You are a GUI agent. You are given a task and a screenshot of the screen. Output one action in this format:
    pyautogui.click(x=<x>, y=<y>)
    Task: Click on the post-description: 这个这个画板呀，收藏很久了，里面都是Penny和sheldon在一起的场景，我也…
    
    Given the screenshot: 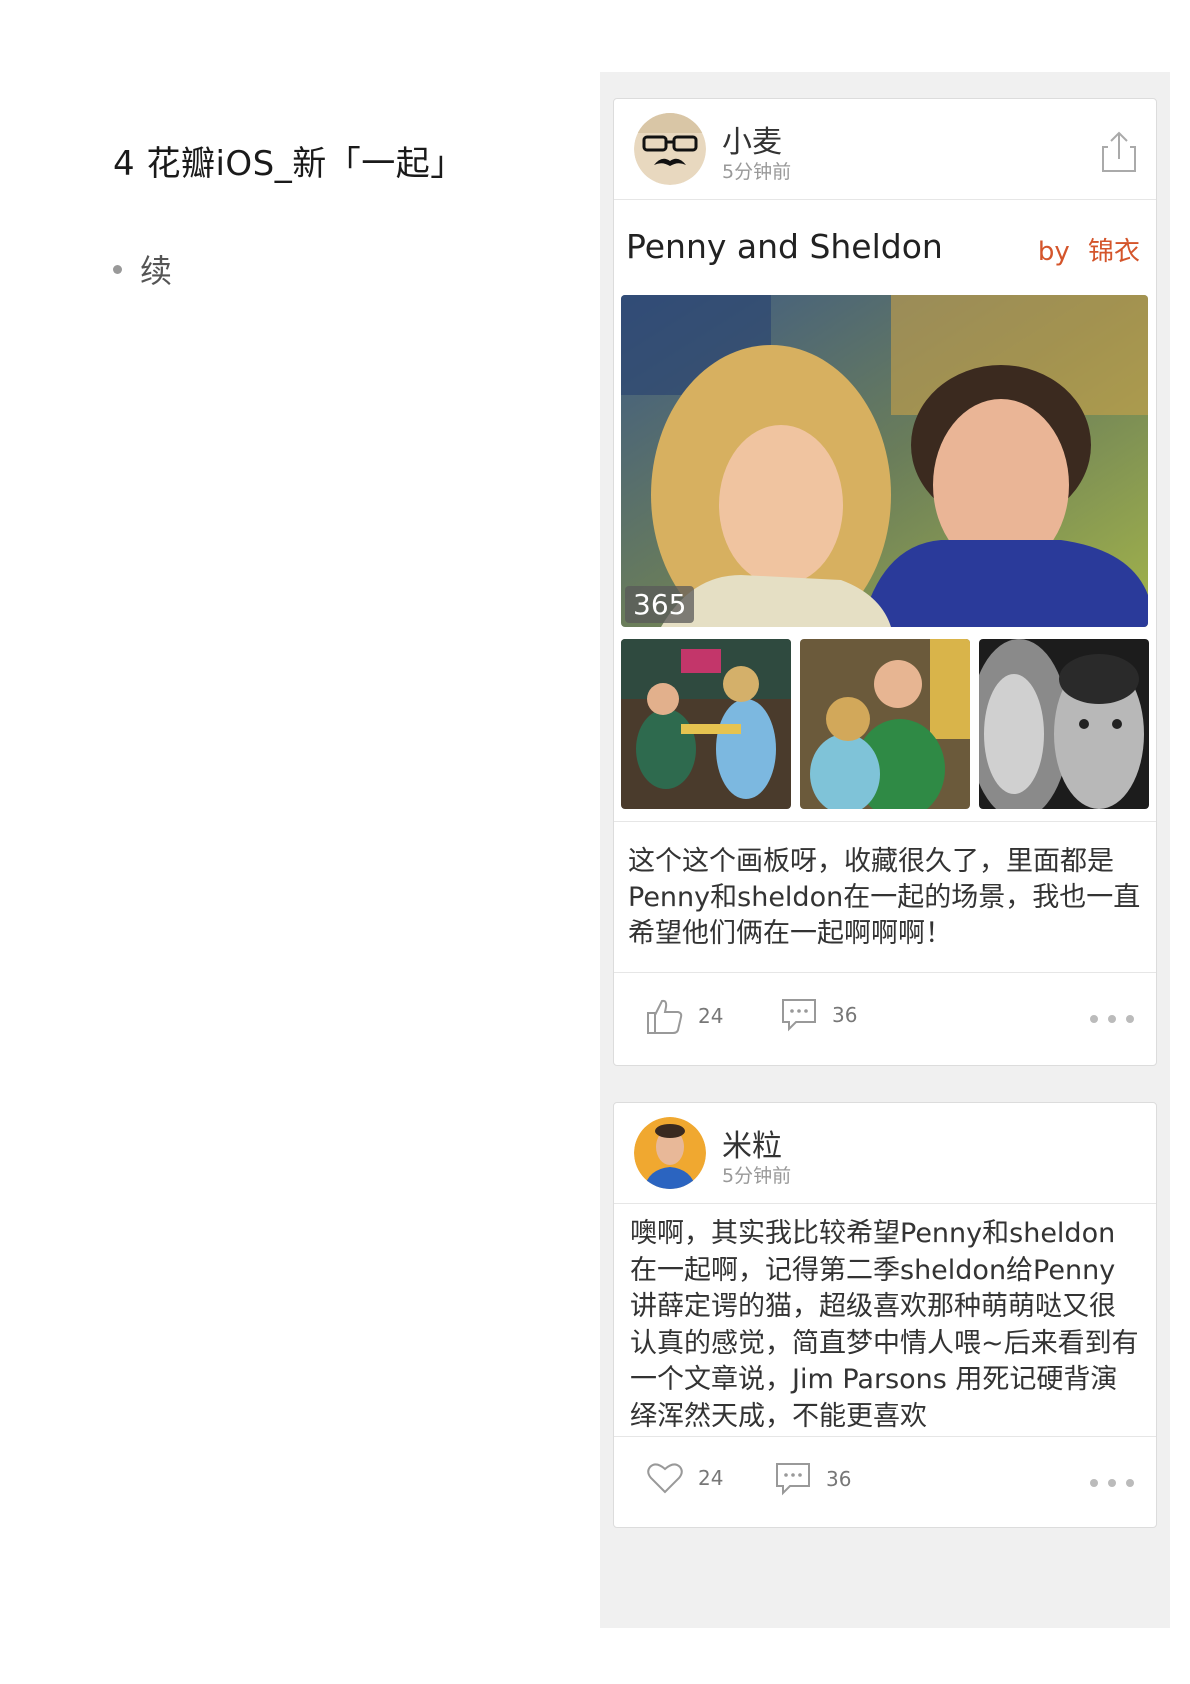 What is the action you would take?
    pyautogui.click(x=885, y=897)
    